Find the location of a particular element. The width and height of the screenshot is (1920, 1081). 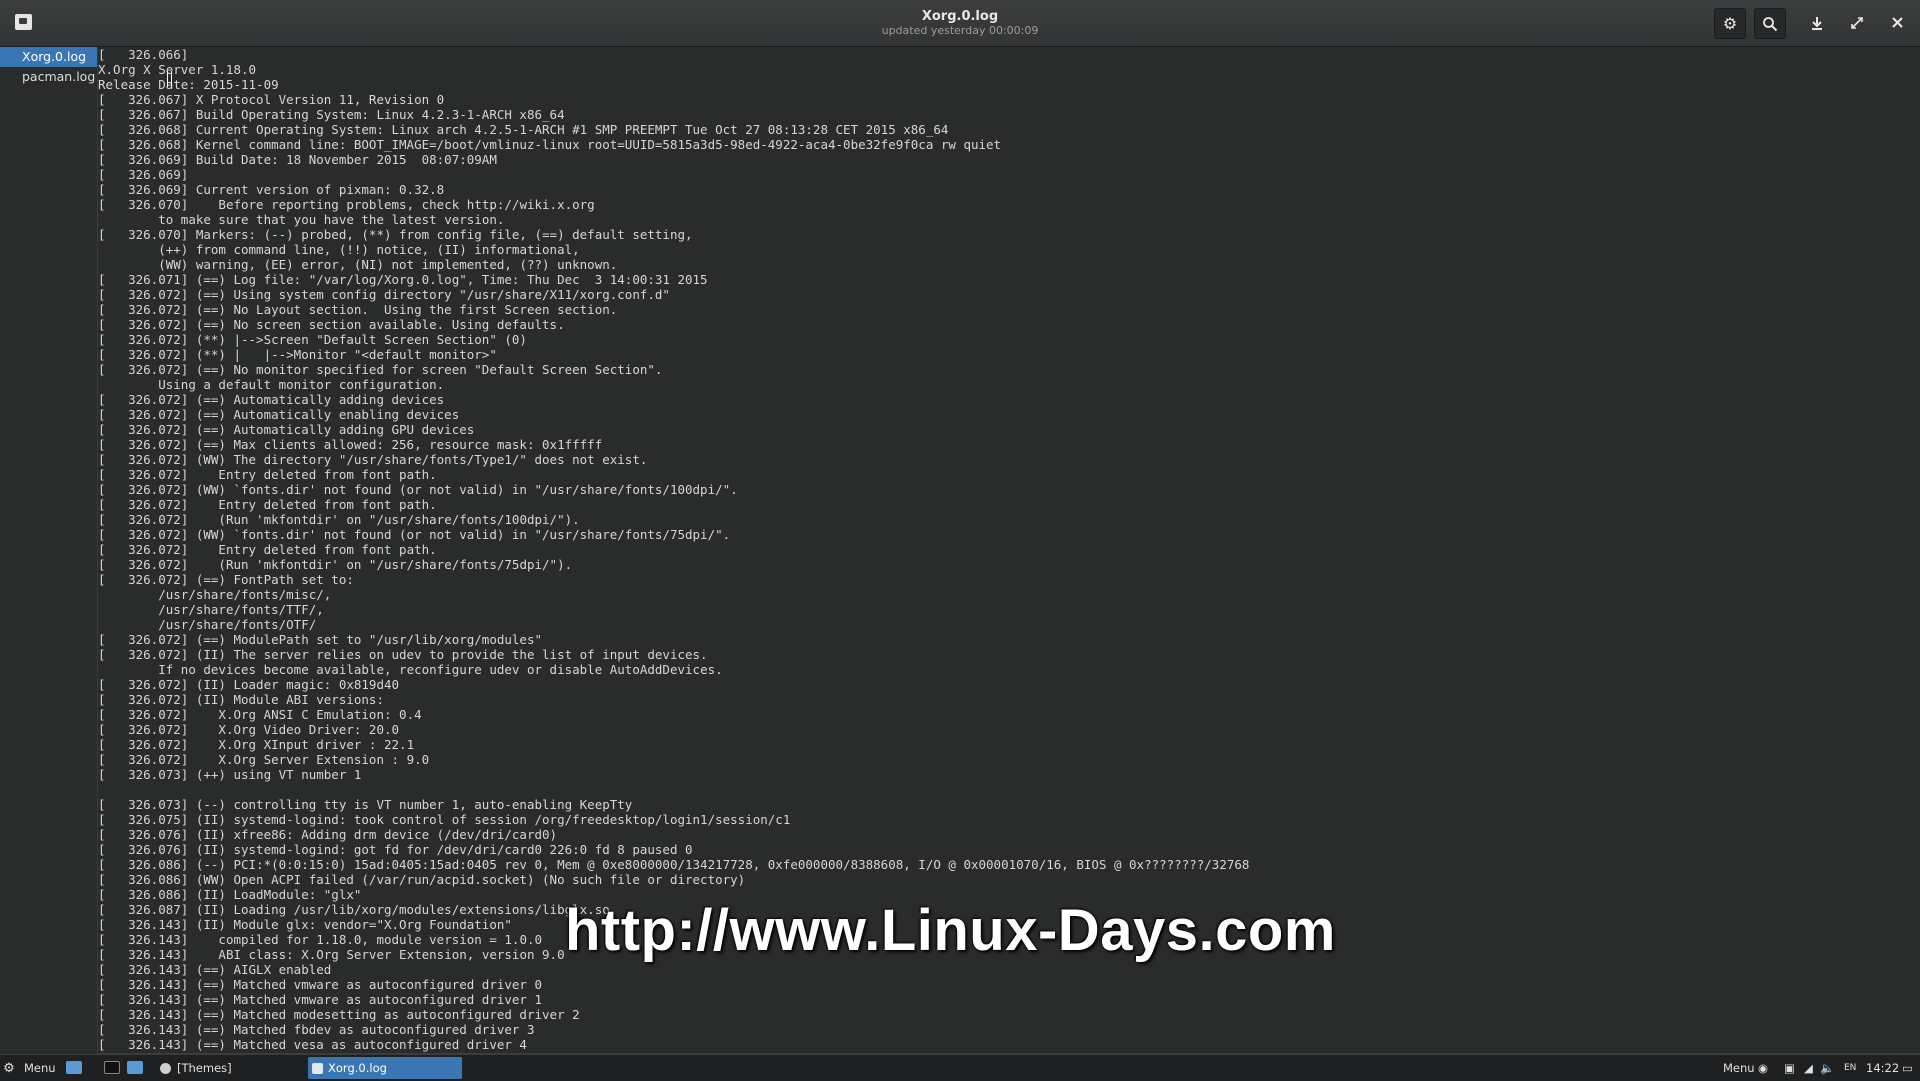

menu-gear-icon: ⚙ is located at coordinates (9, 1068).